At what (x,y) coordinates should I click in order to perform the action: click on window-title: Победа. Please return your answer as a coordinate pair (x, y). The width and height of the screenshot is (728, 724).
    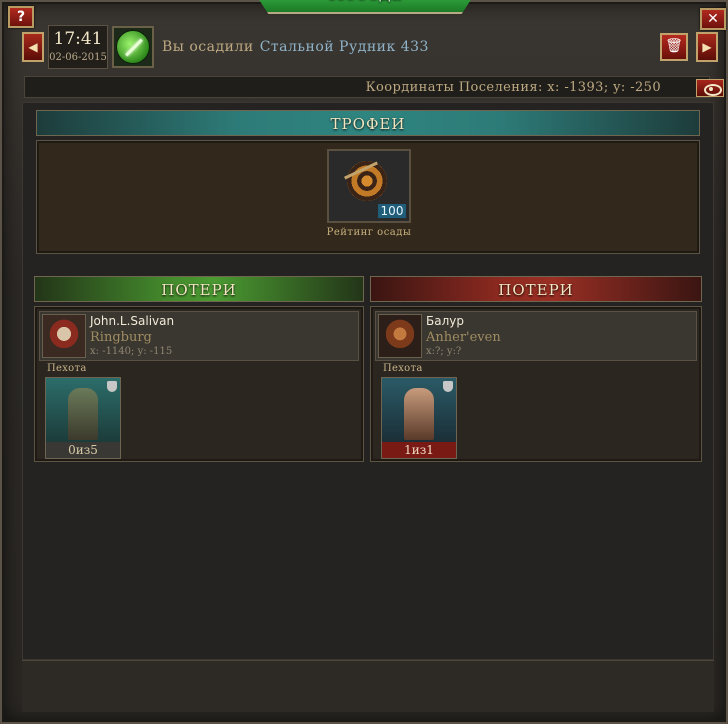
    Looking at the image, I should click on (365, 7).